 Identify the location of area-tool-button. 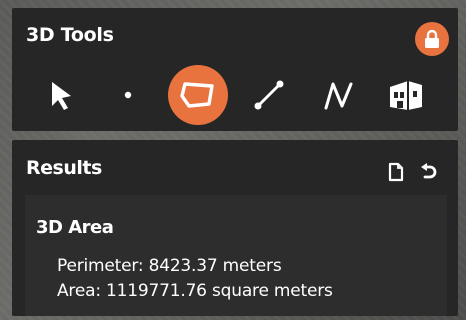
(198, 95).